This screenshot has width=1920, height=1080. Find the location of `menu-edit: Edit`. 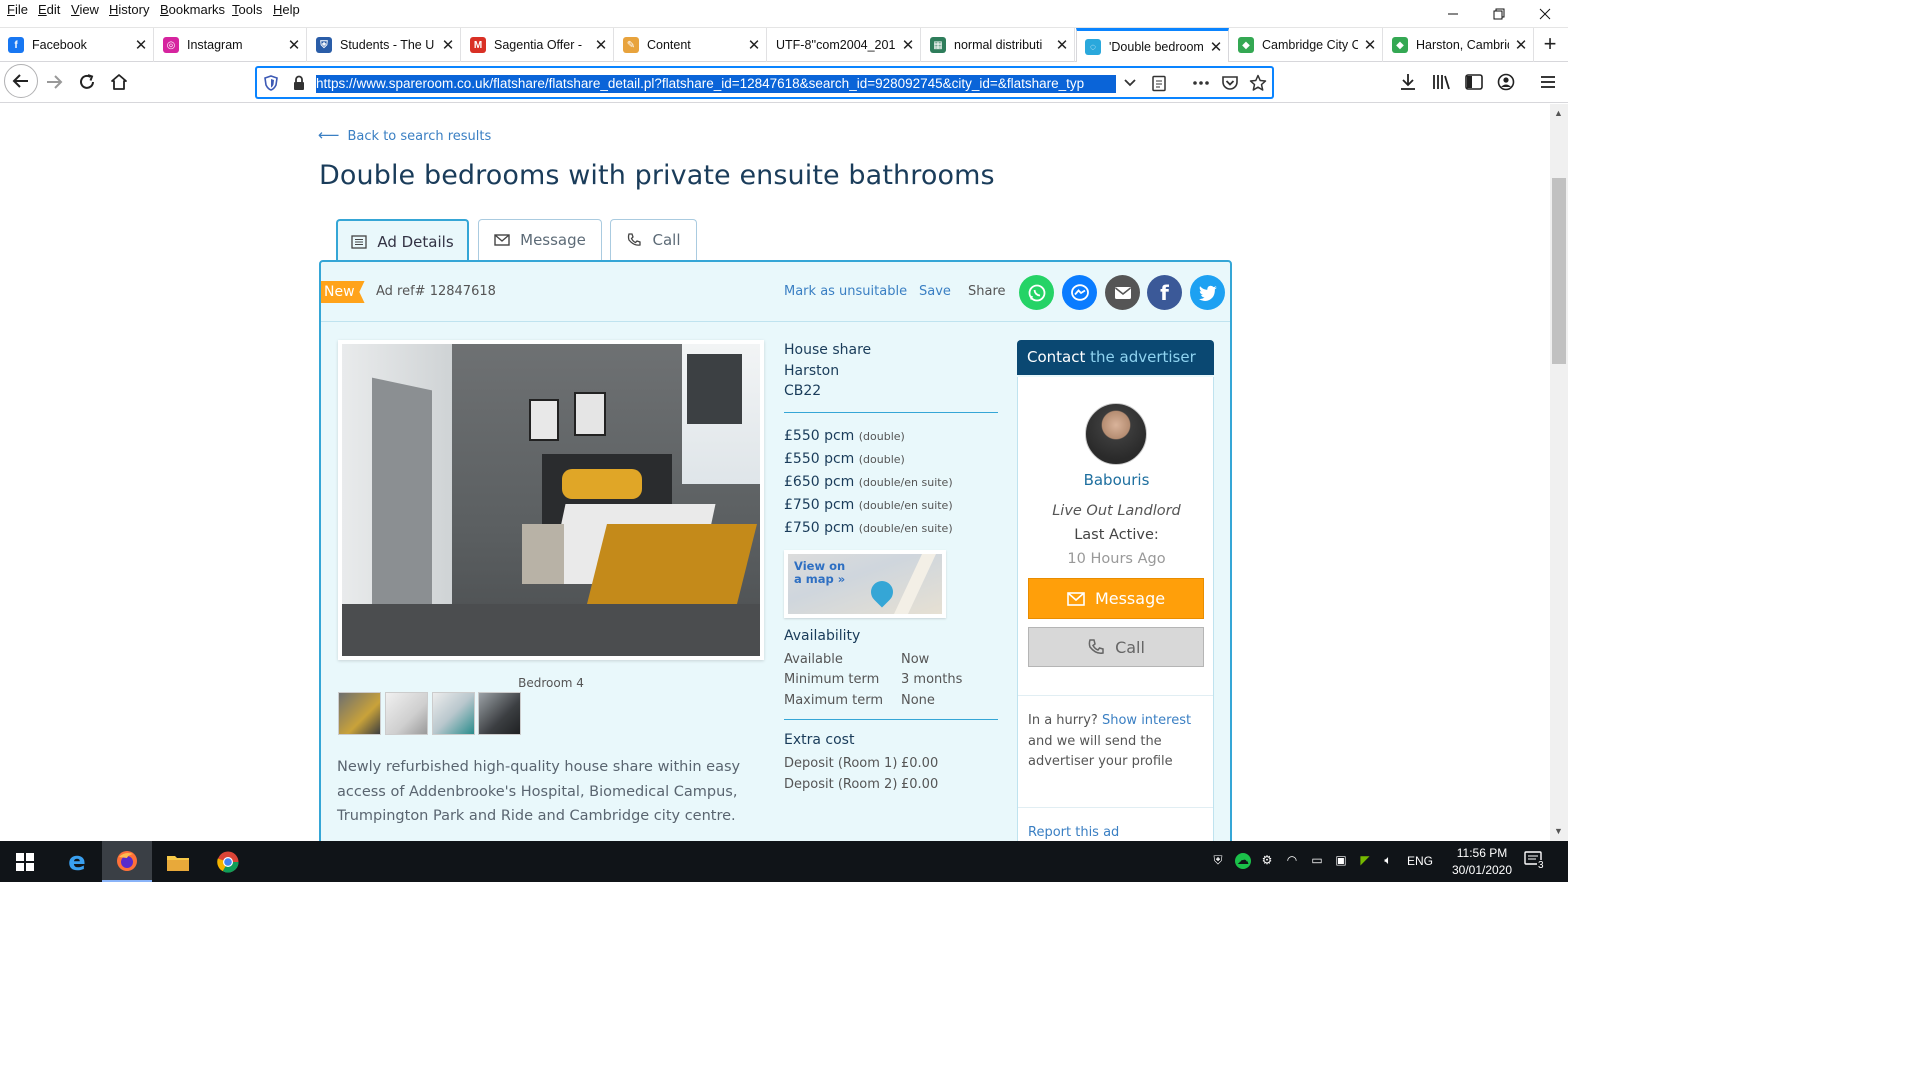

menu-edit: Edit is located at coordinates (49, 9).